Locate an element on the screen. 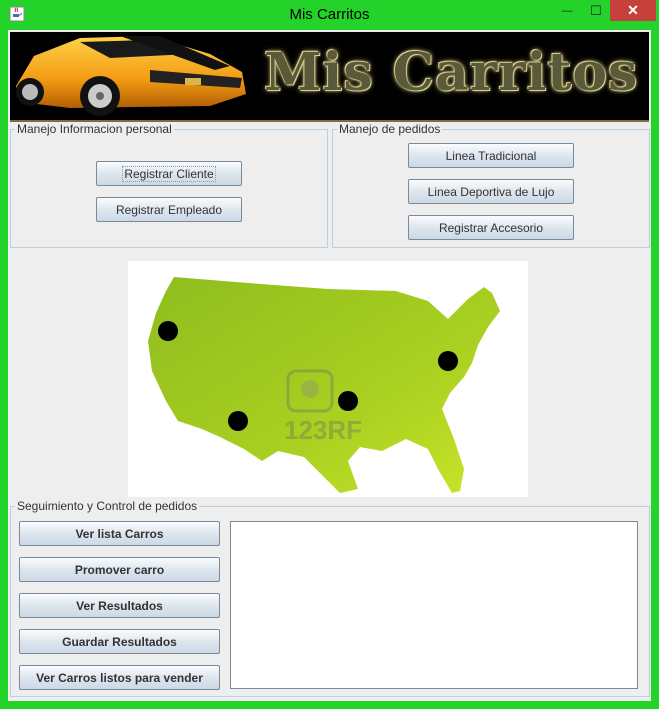 The height and width of the screenshot is (709, 659). maximize-button: ☐ is located at coordinates (596, 10).